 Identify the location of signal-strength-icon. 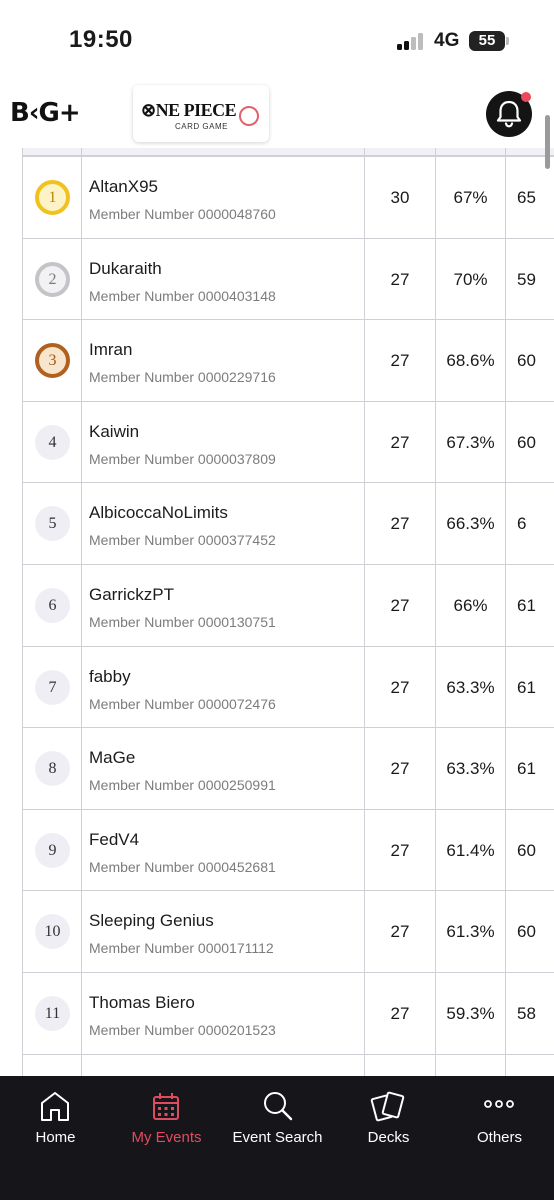
(412, 41).